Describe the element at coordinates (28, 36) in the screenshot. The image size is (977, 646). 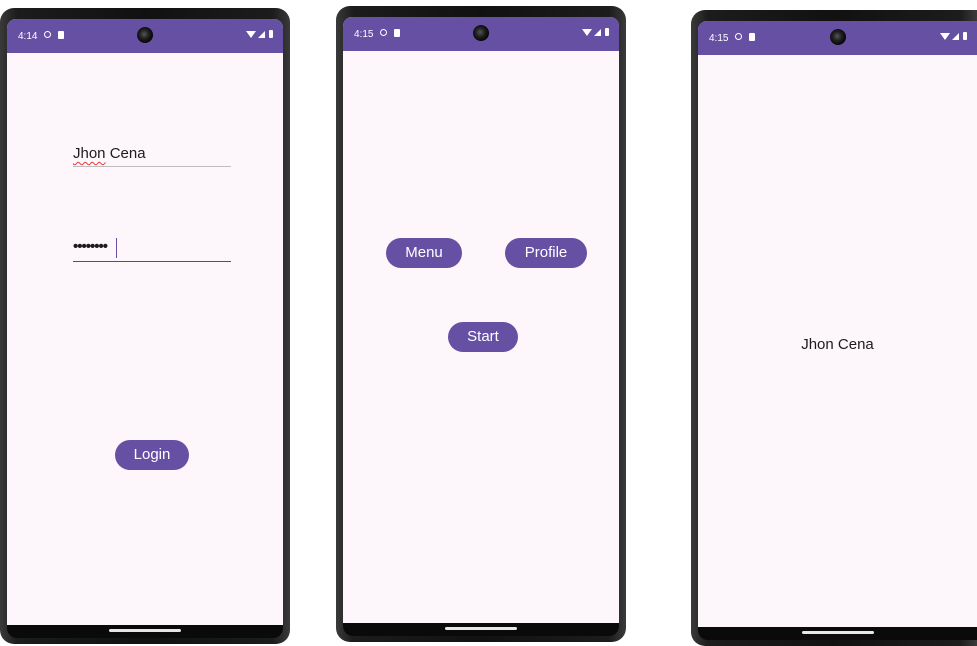
I see `status-time: 4:14` at that location.